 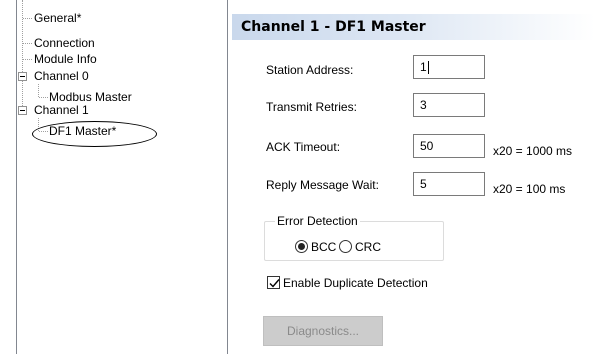 I want to click on duplicate-detection-label: Enable Duplicate Detection, so click(x=355, y=283).